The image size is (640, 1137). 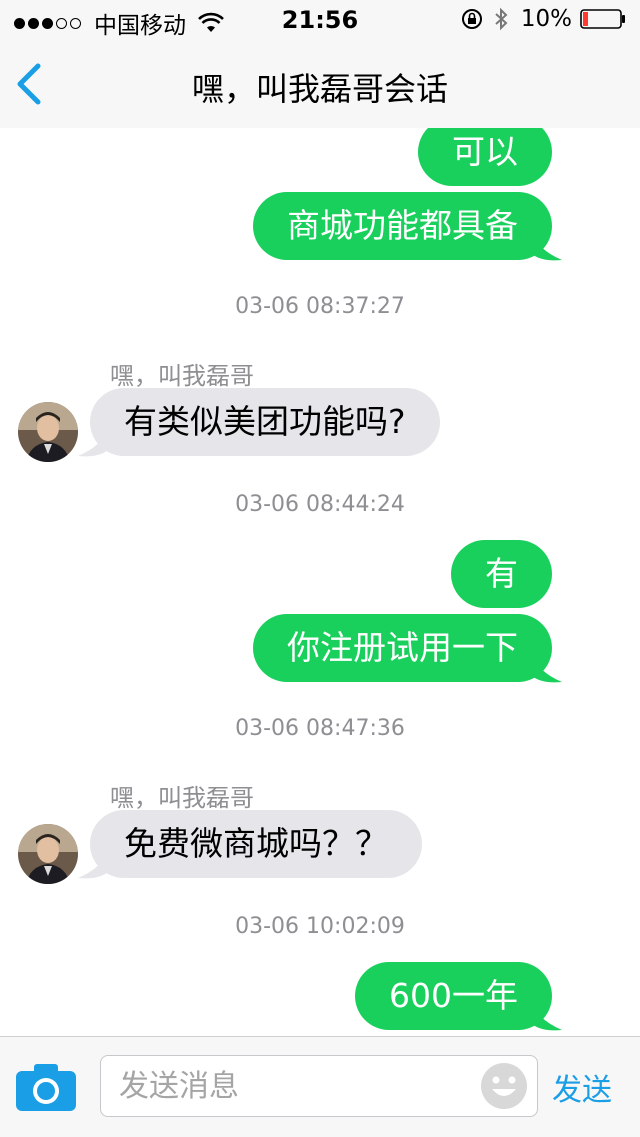 I want to click on message-input-bar: 发送, so click(x=320, y=1086).